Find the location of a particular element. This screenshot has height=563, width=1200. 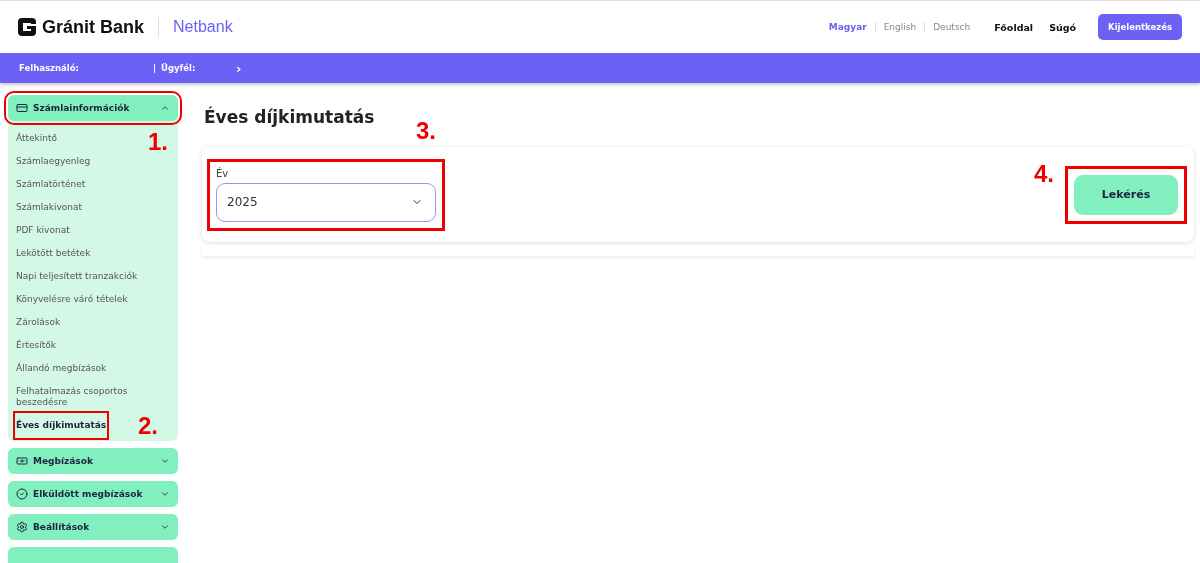

menu-section: Beállítások is located at coordinates (93, 527).